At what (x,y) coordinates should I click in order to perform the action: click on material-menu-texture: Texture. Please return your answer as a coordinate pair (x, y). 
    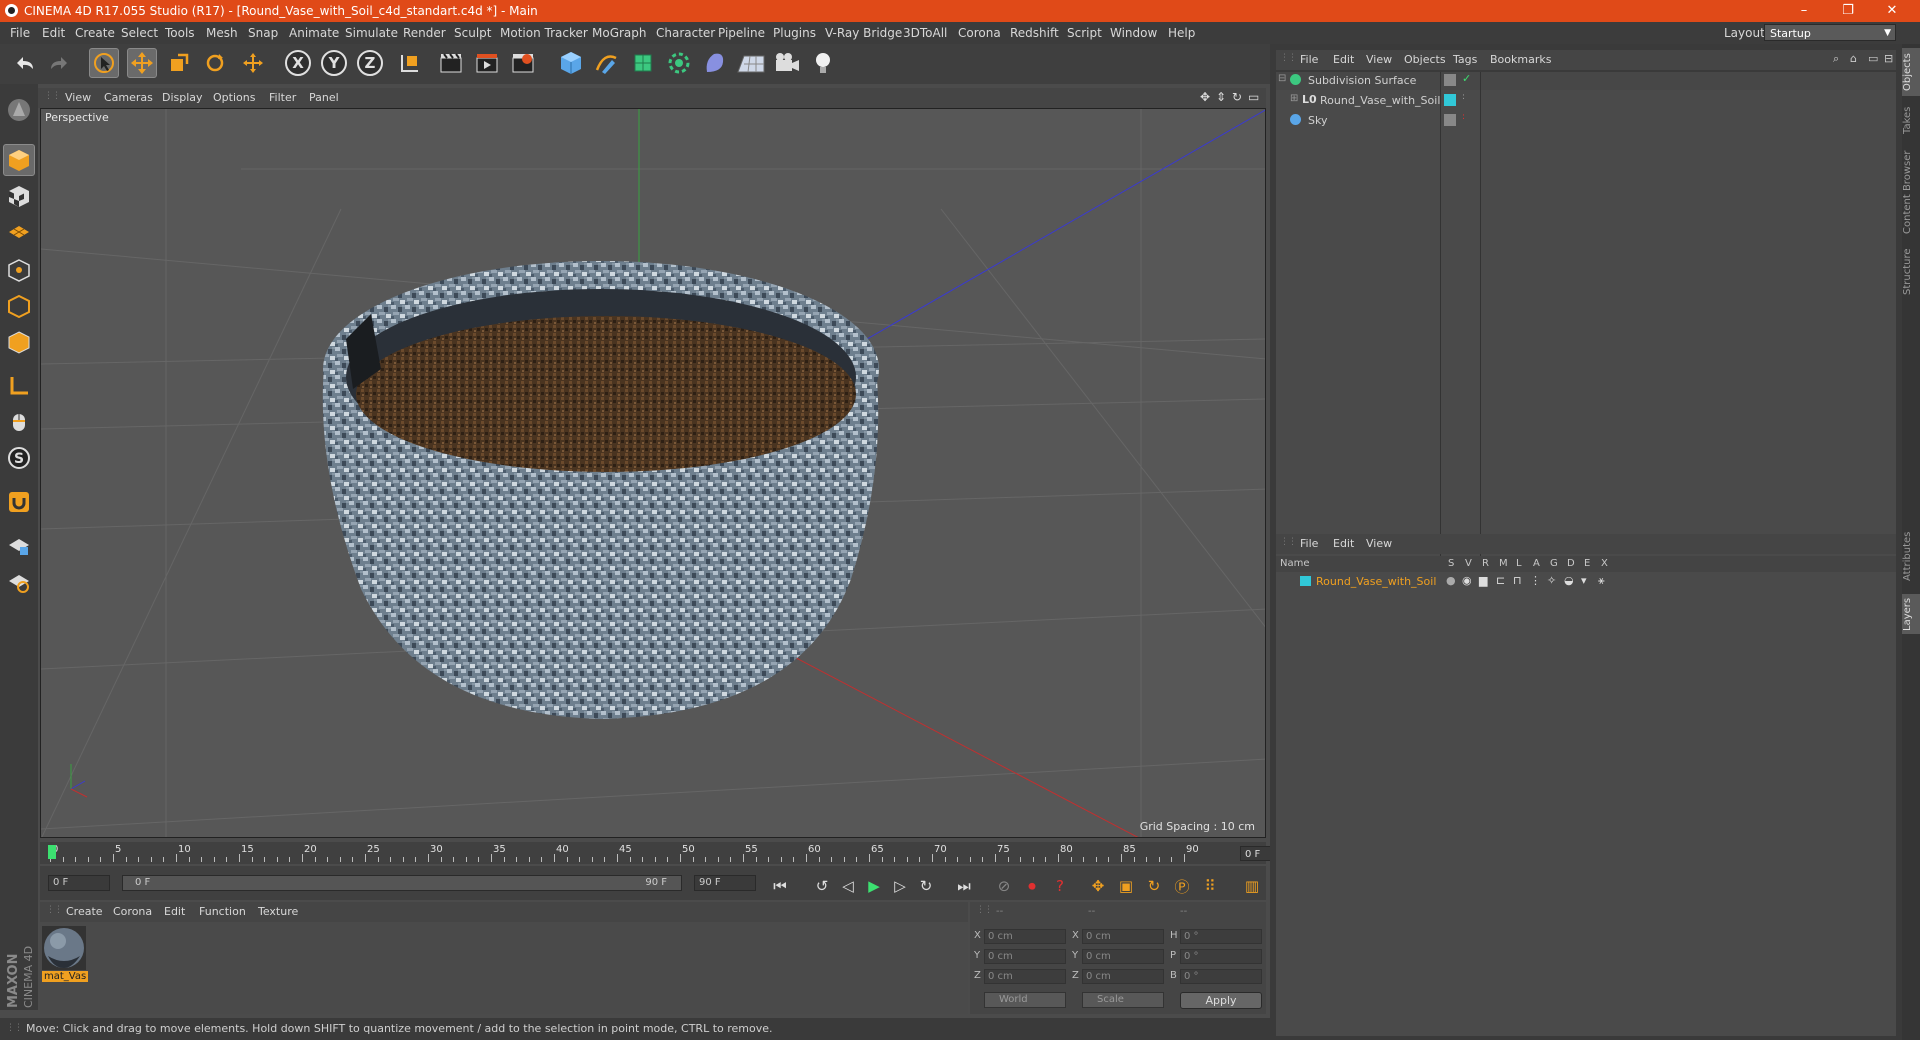
    Looking at the image, I should click on (278, 911).